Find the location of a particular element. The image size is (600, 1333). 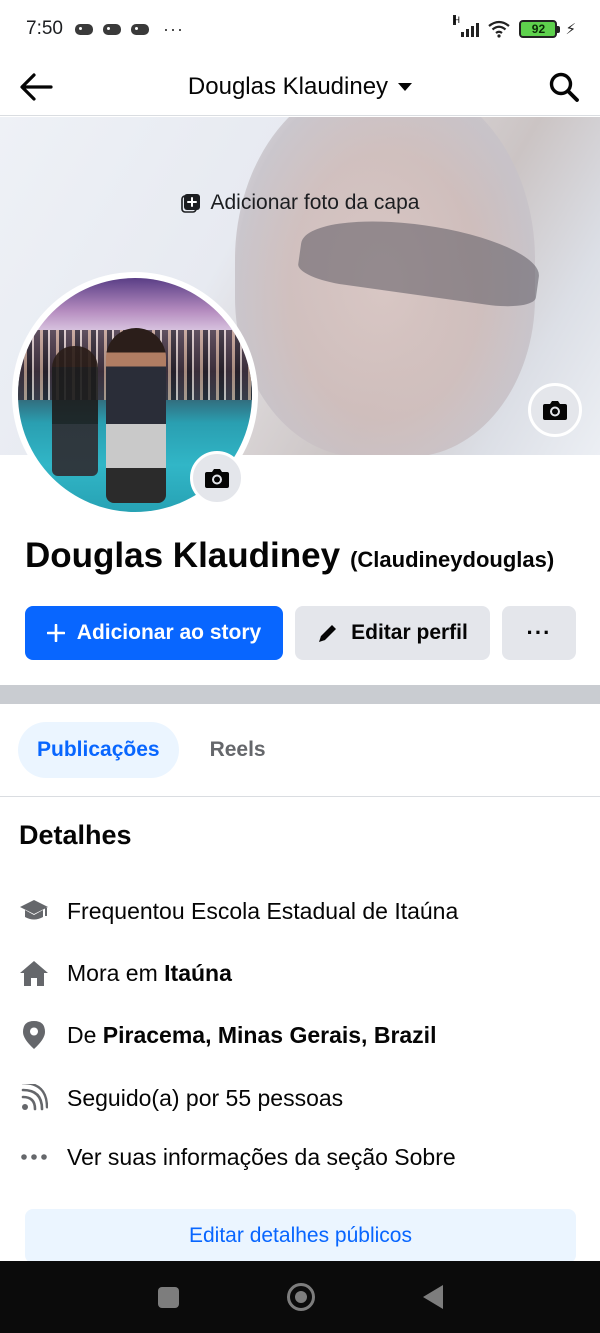

recents-button is located at coordinates (168, 1297).